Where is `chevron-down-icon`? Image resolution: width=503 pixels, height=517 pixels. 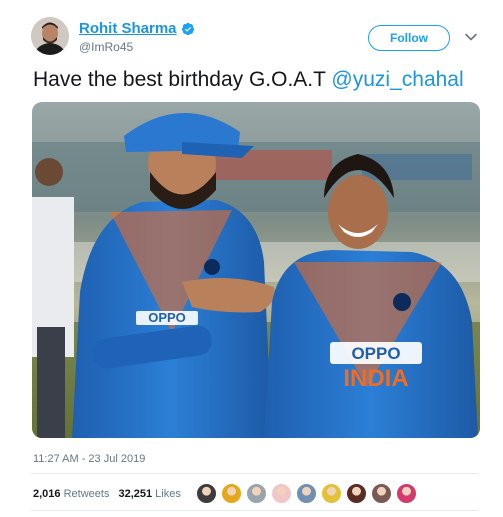
chevron-down-icon is located at coordinates (471, 37).